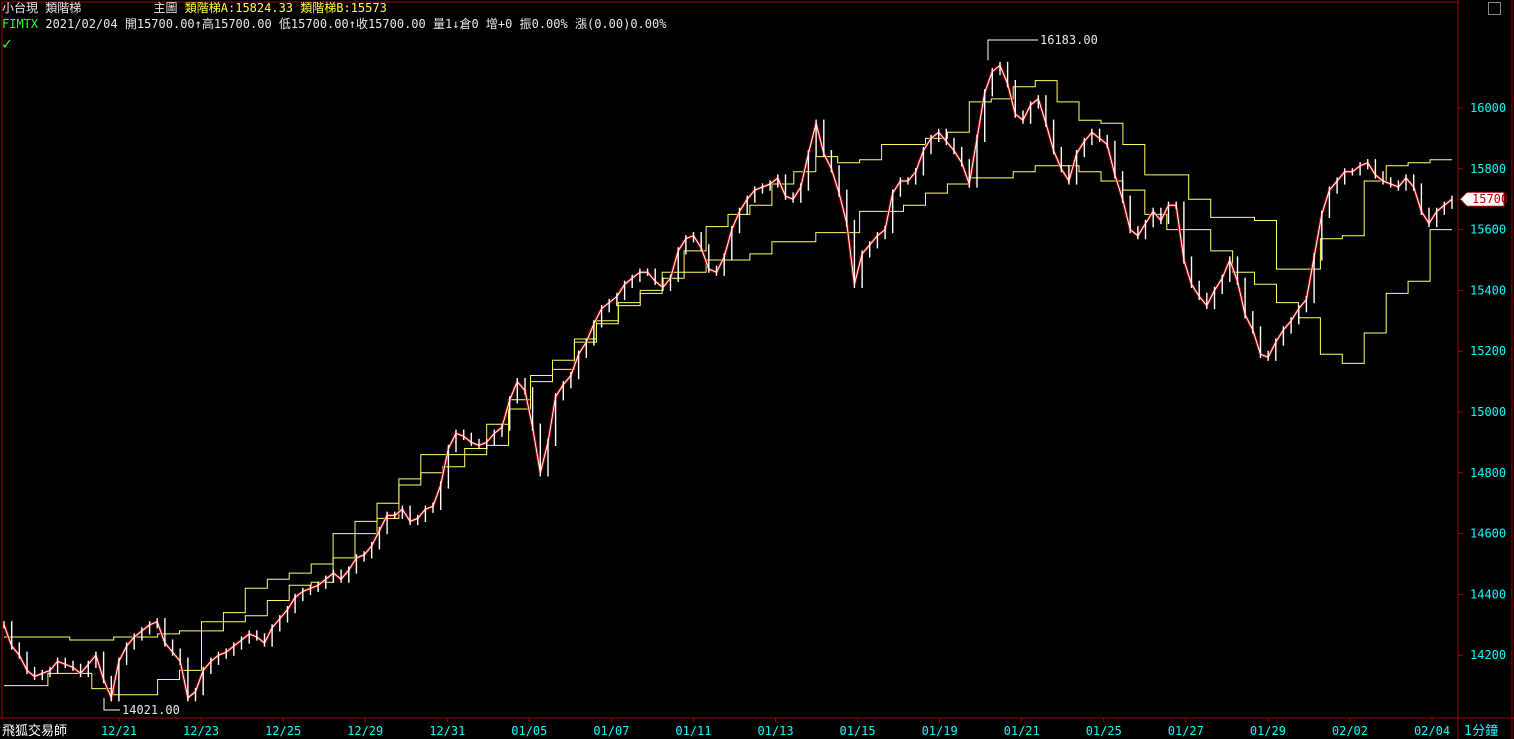 Image resolution: width=1514 pixels, height=739 pixels. Describe the element at coordinates (365, 731) in the screenshot. I see `x-tick-label: 12/29` at that location.